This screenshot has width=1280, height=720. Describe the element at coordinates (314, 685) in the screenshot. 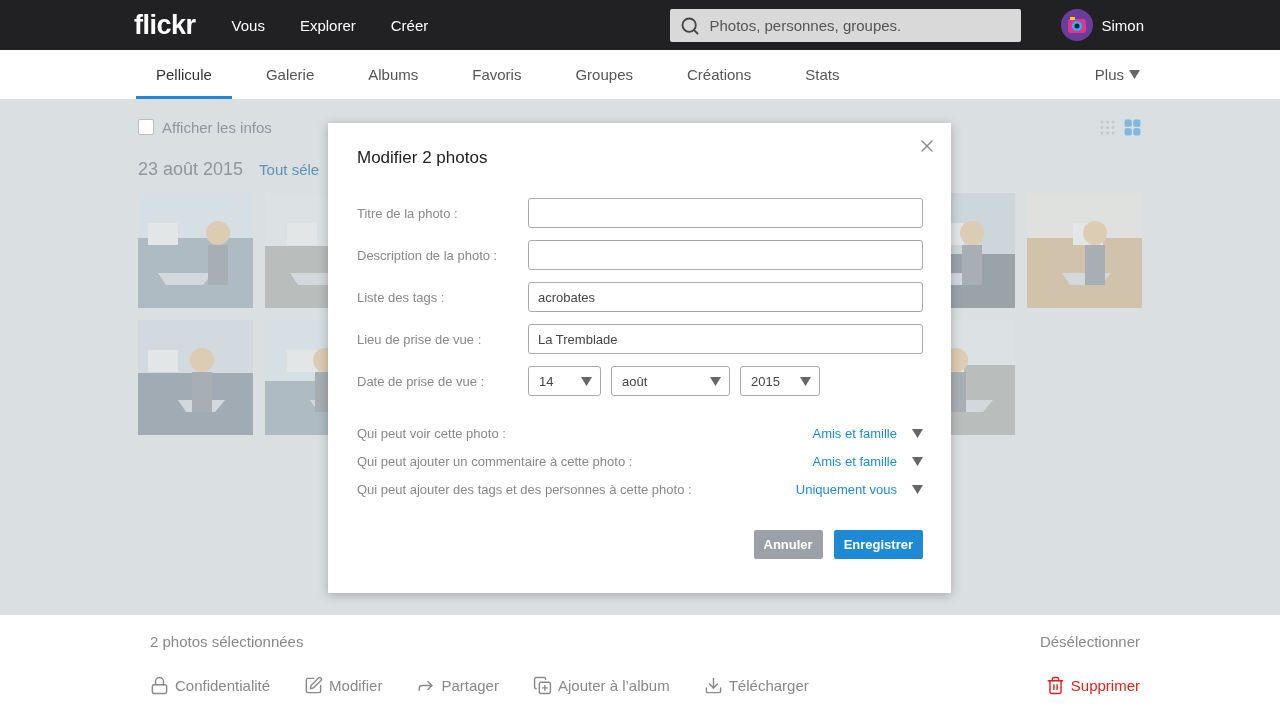

I see `edit-icon` at that location.